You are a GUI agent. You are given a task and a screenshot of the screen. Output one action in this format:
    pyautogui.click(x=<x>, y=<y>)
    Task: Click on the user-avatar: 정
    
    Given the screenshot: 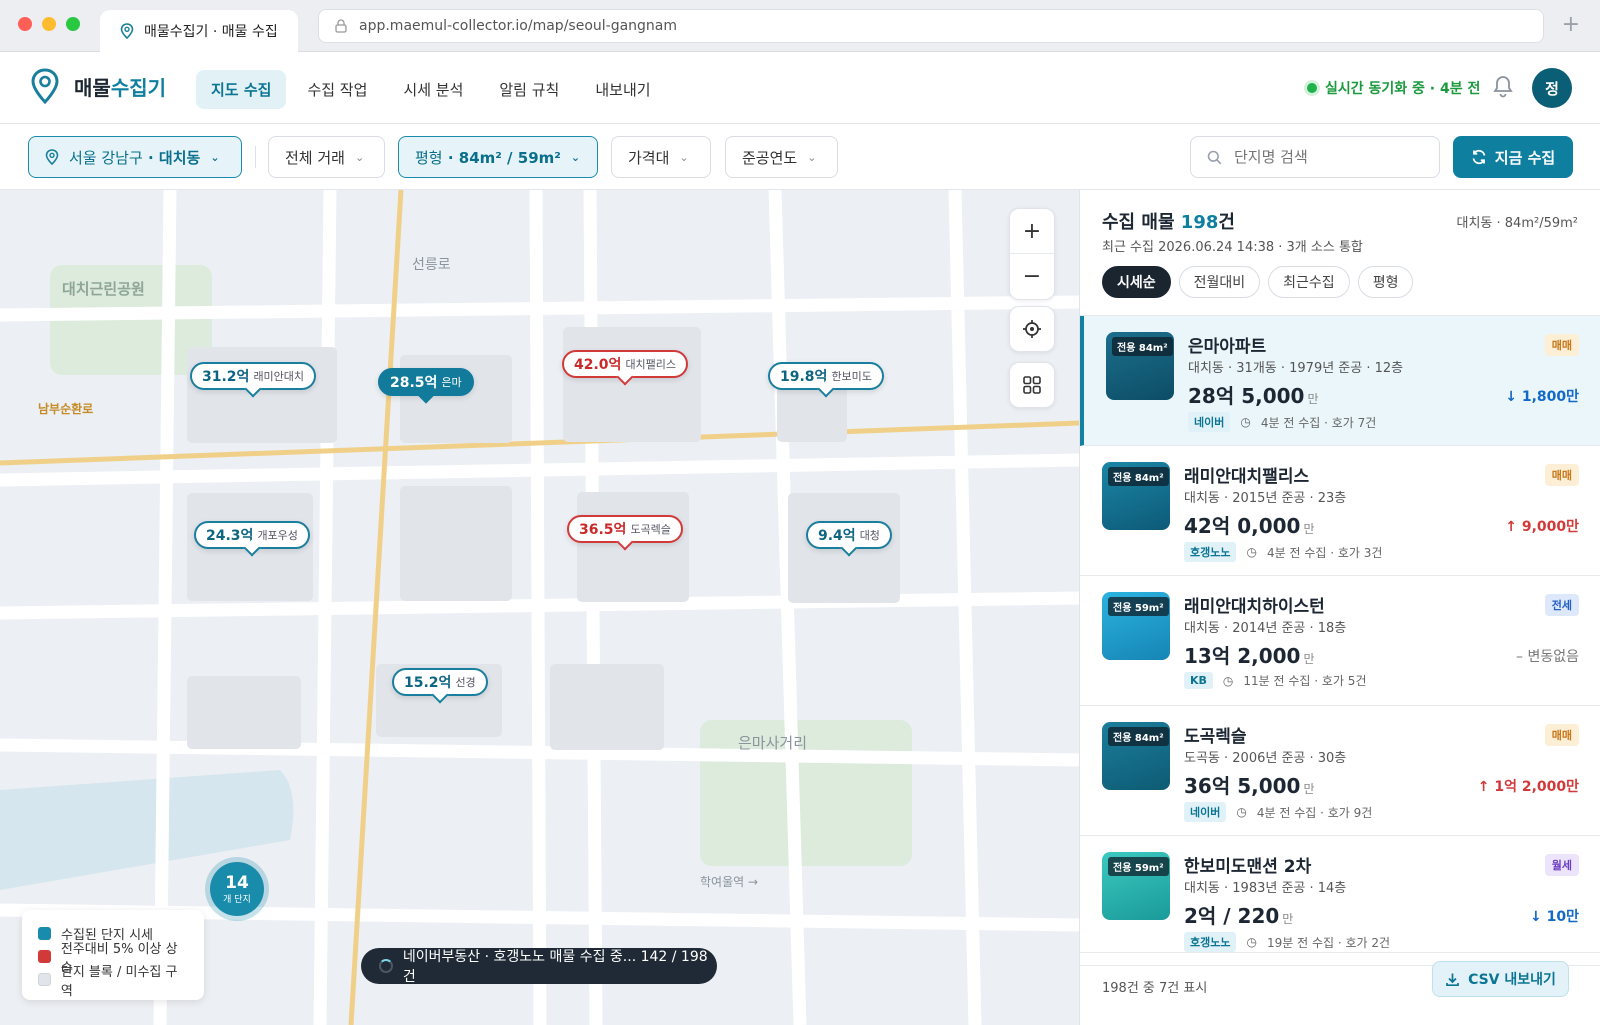 What is the action you would take?
    pyautogui.click(x=1552, y=88)
    